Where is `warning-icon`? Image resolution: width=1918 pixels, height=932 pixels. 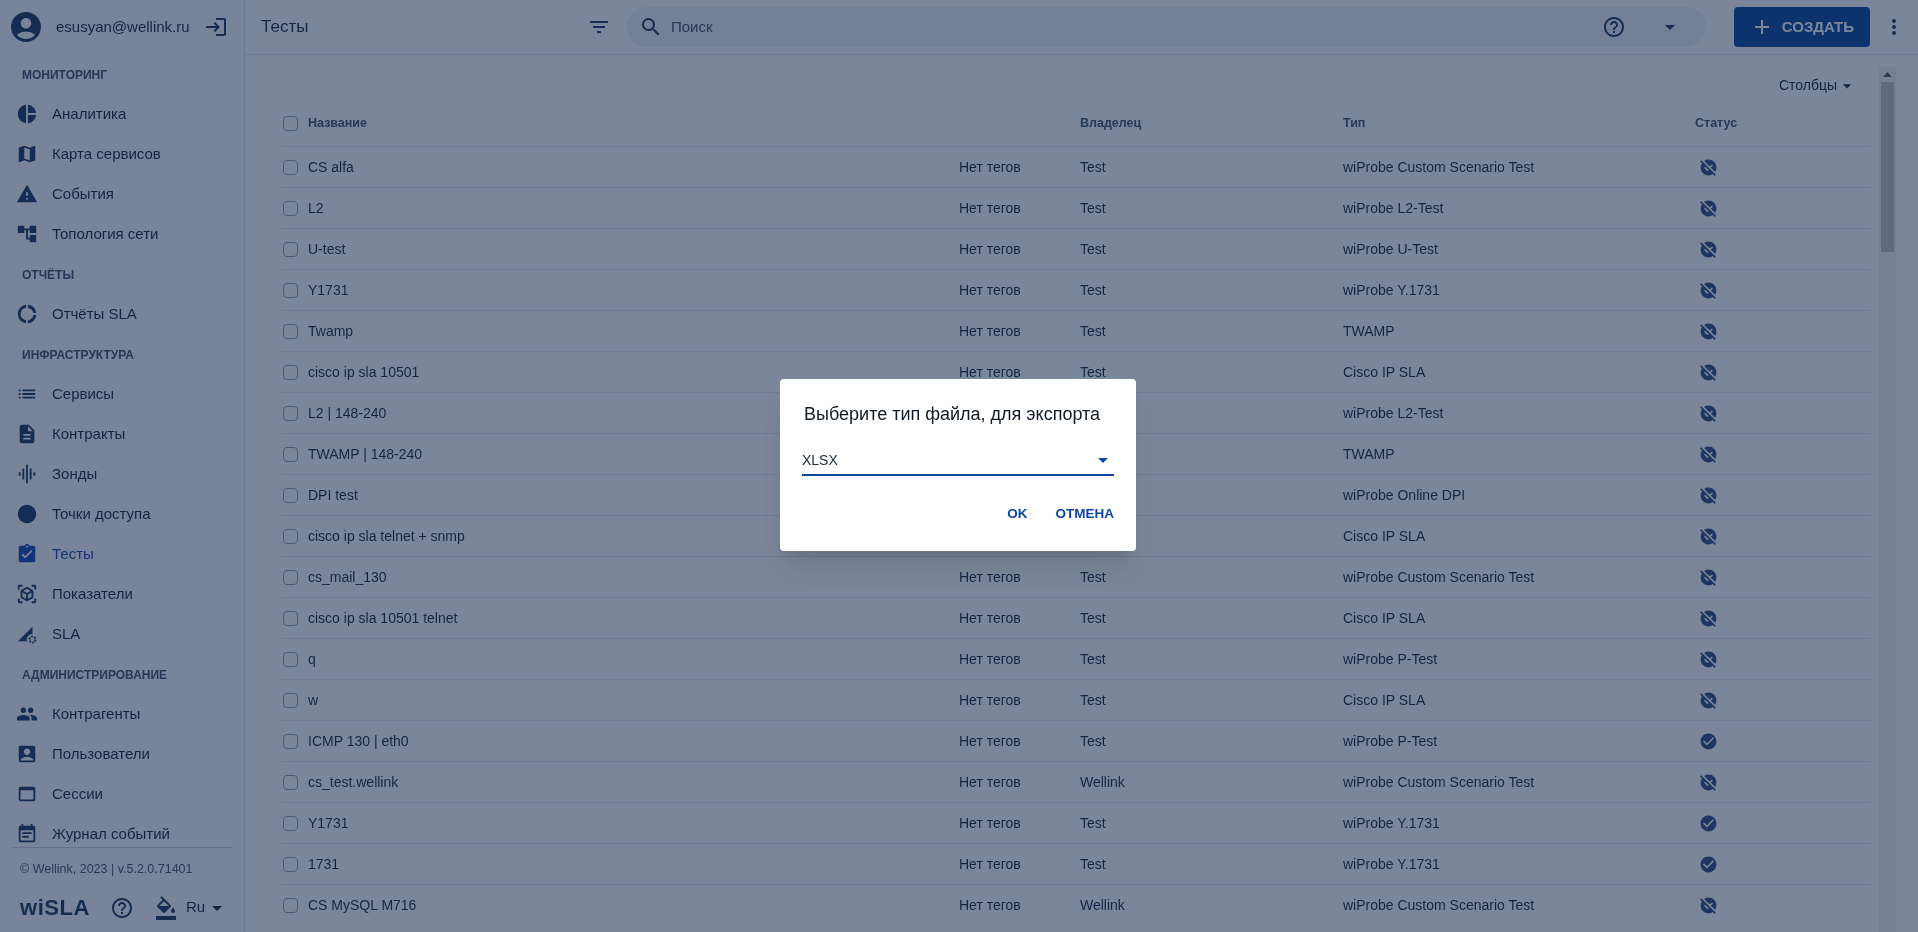
warning-icon is located at coordinates (27, 194).